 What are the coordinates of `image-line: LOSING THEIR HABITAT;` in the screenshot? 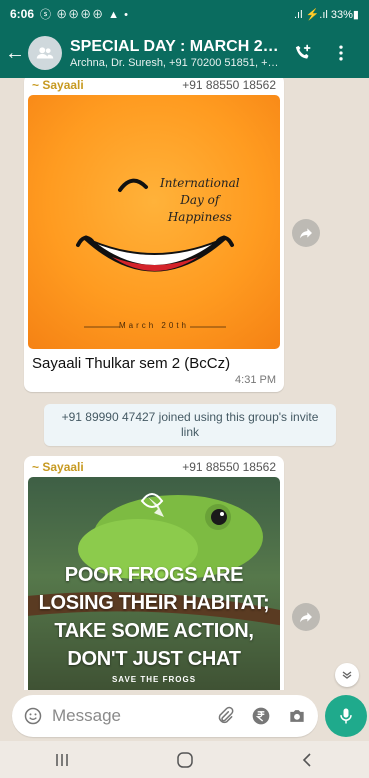 It's located at (154, 603).